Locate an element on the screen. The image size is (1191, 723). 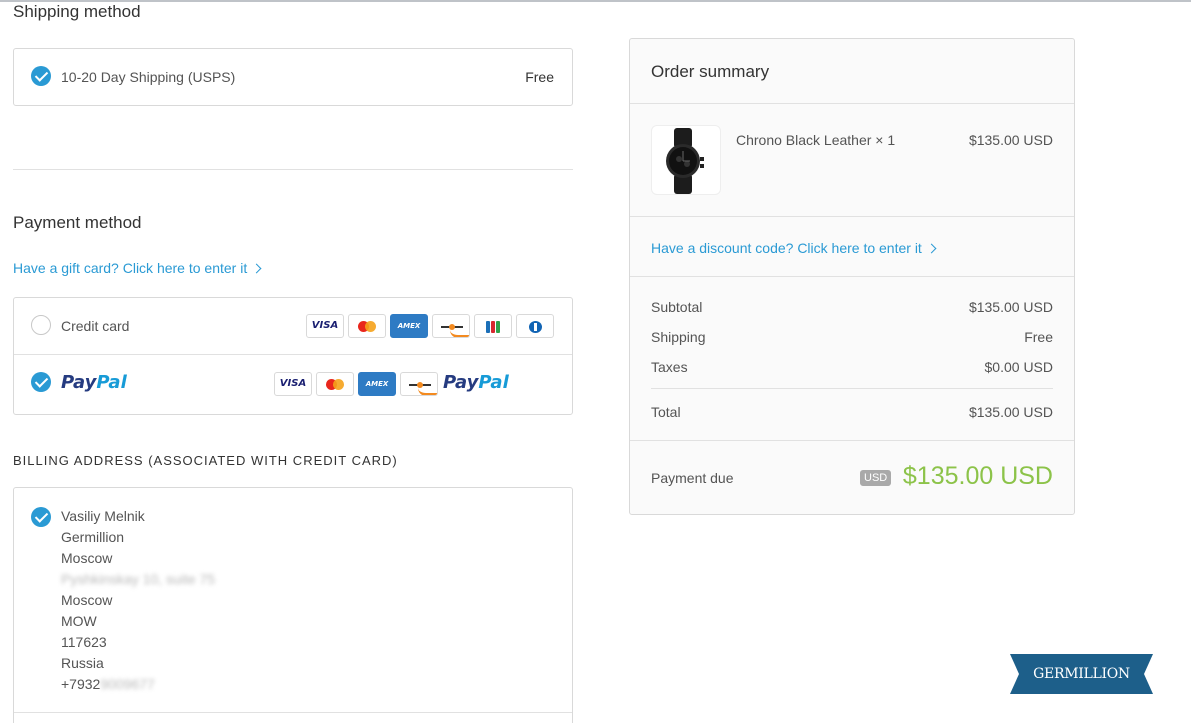
watch-icon is located at coordinates (685, 161).